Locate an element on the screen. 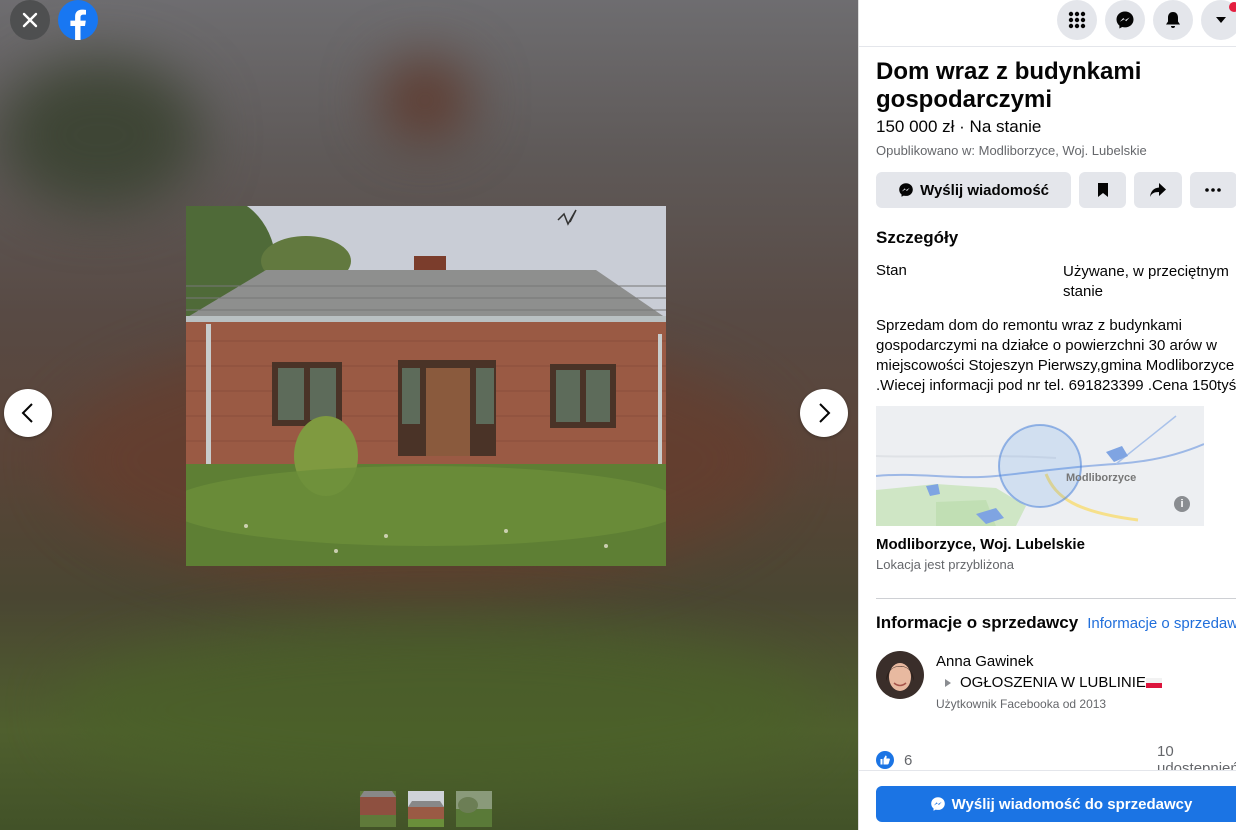 The height and width of the screenshot is (830, 1236). notification-dot is located at coordinates (1232, 7).